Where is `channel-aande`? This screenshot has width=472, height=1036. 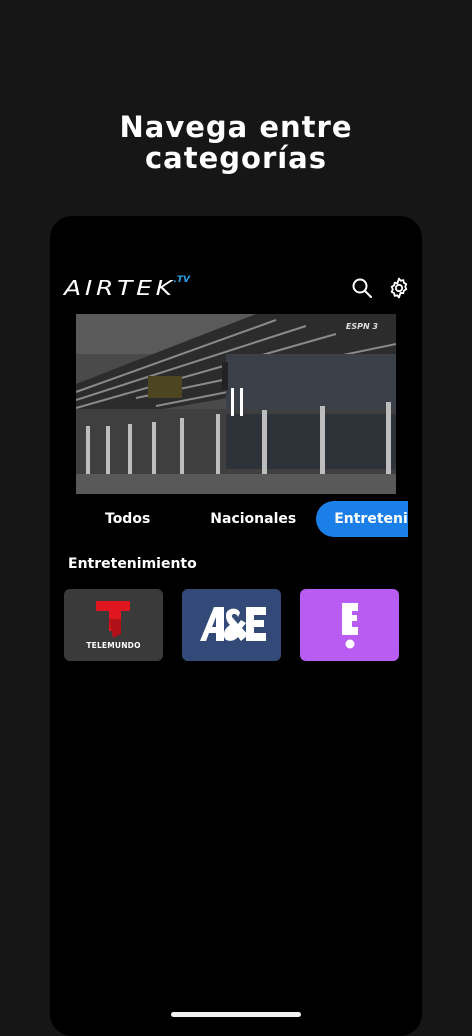 channel-aande is located at coordinates (231, 625).